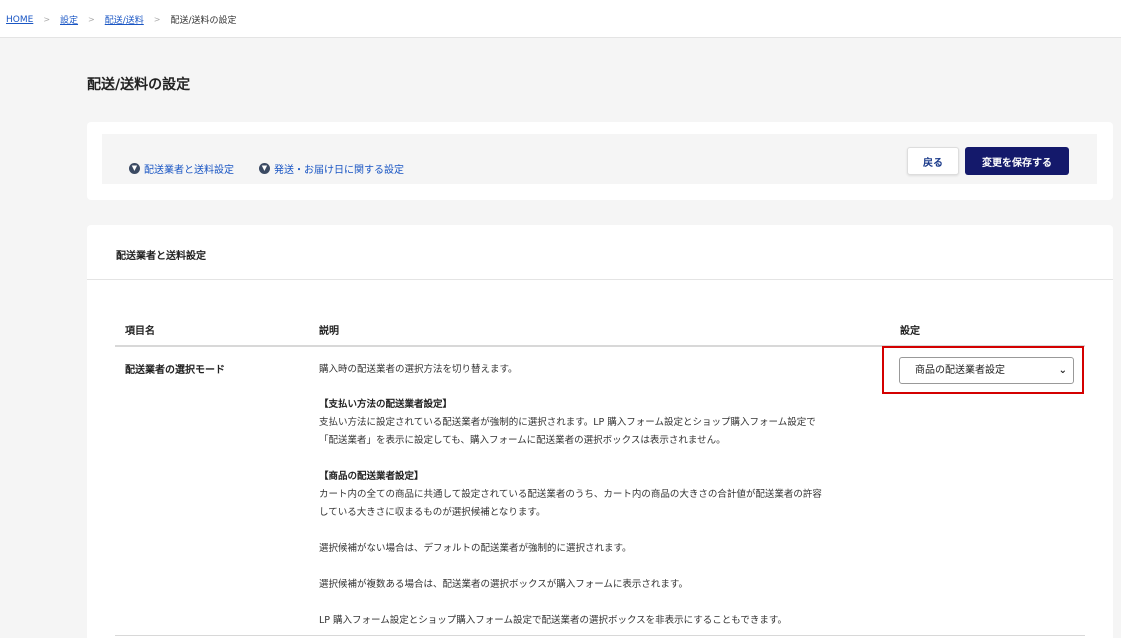 Image resolution: width=1121 pixels, height=638 pixels. Describe the element at coordinates (329, 331) in the screenshot. I see `column-header-description: 説明` at that location.